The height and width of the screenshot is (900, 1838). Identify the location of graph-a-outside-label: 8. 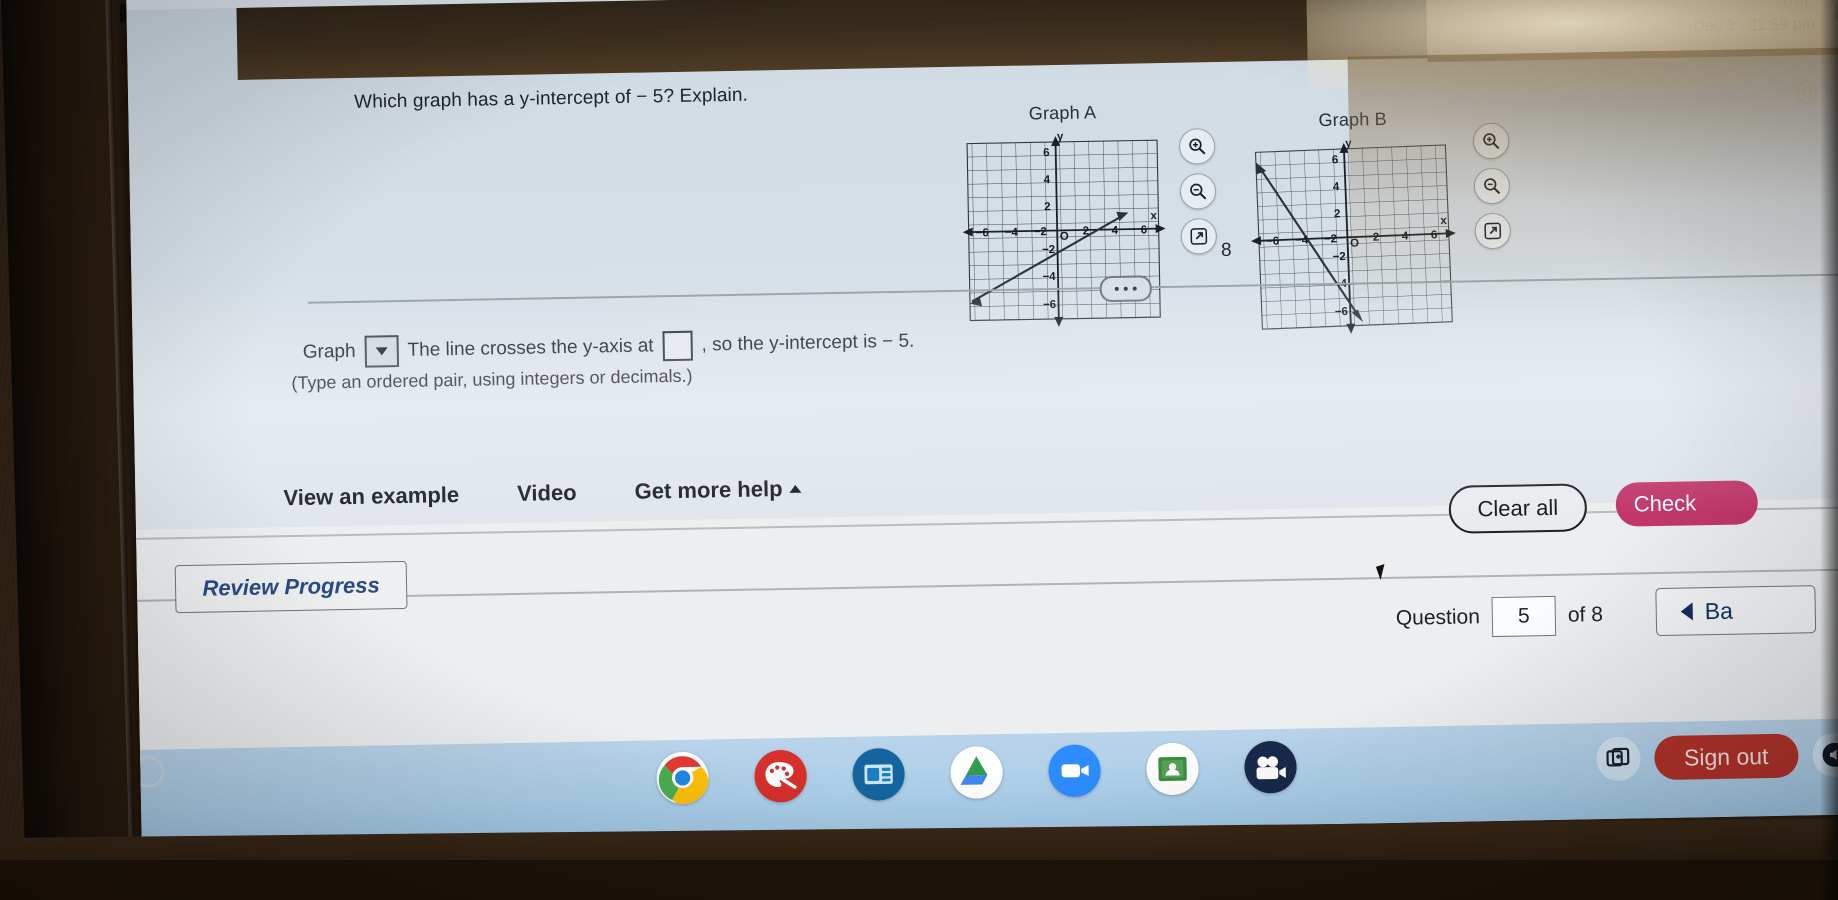
(1226, 250).